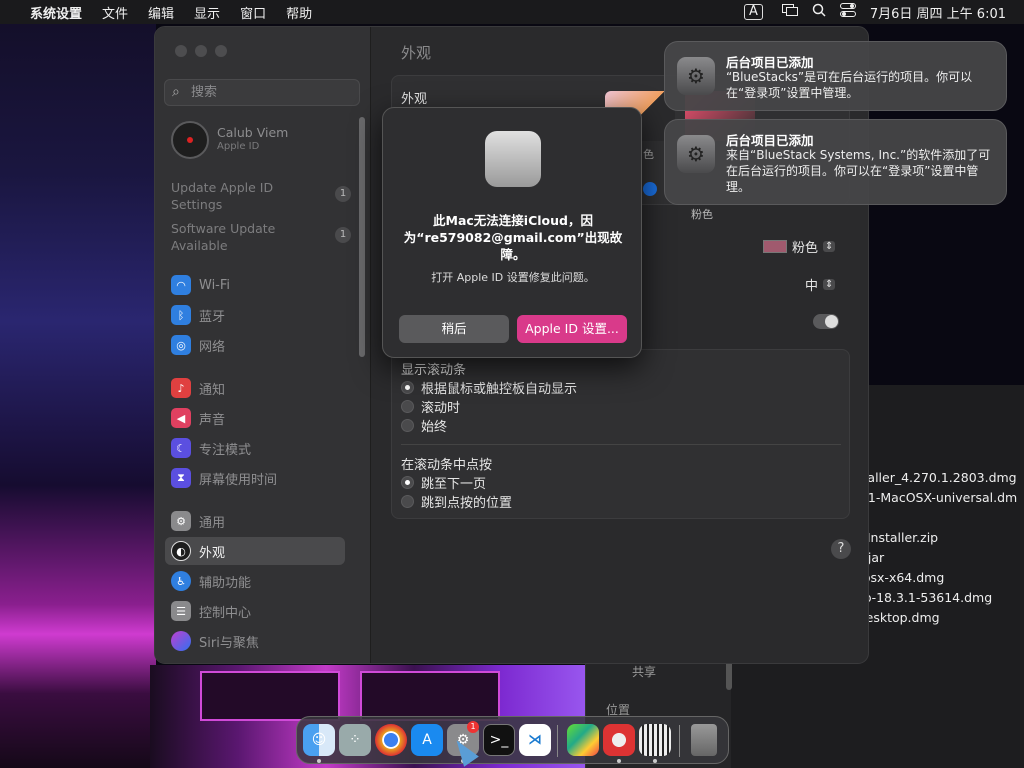 This screenshot has width=1024, height=768. Describe the element at coordinates (362, 237) in the screenshot. I see `sidebar-scrollbar` at that location.